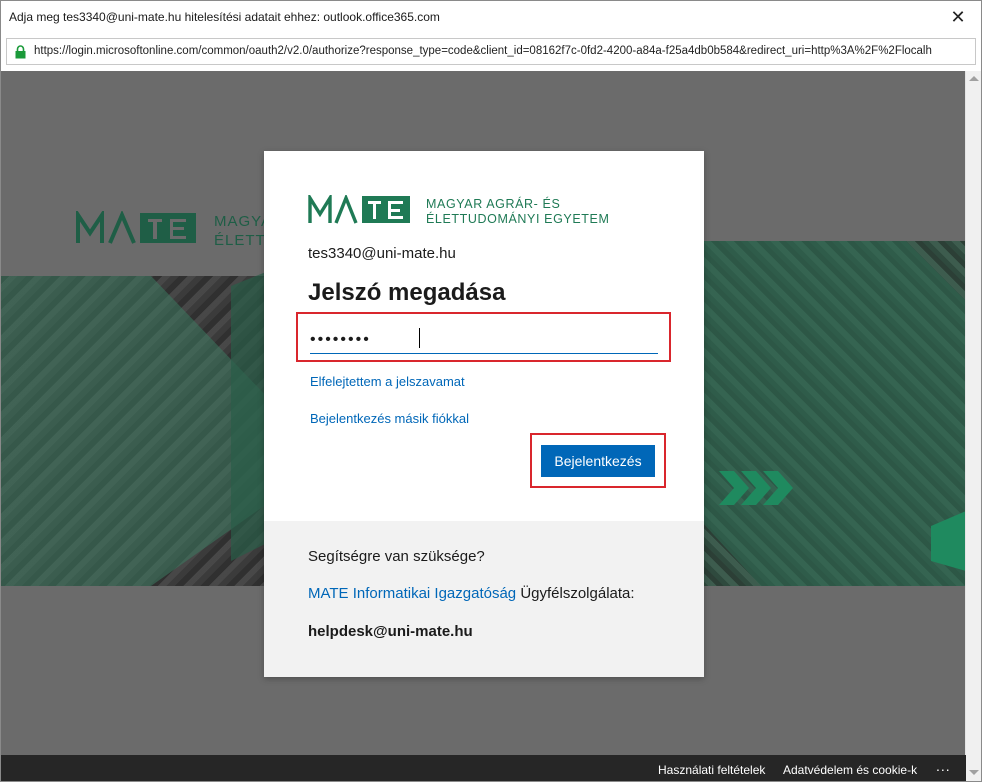 This screenshot has width=982, height=782. What do you see at coordinates (382, 253) in the screenshot?
I see `account-email: tes3340@uni-mate.hu` at bounding box center [382, 253].